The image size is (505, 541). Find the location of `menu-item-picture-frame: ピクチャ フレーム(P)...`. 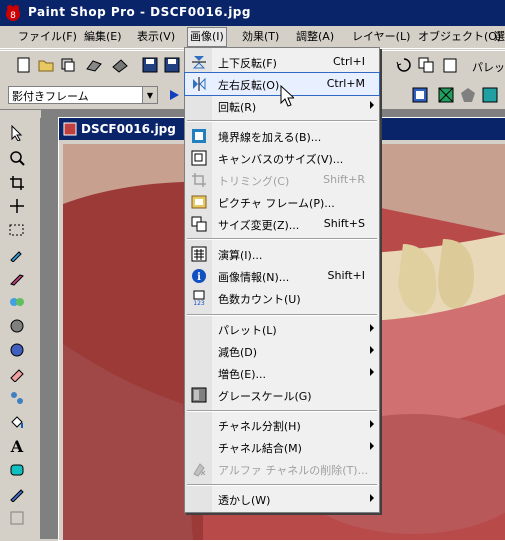

menu-item-picture-frame: ピクチャ フレーム(P)... is located at coordinates (282, 202).